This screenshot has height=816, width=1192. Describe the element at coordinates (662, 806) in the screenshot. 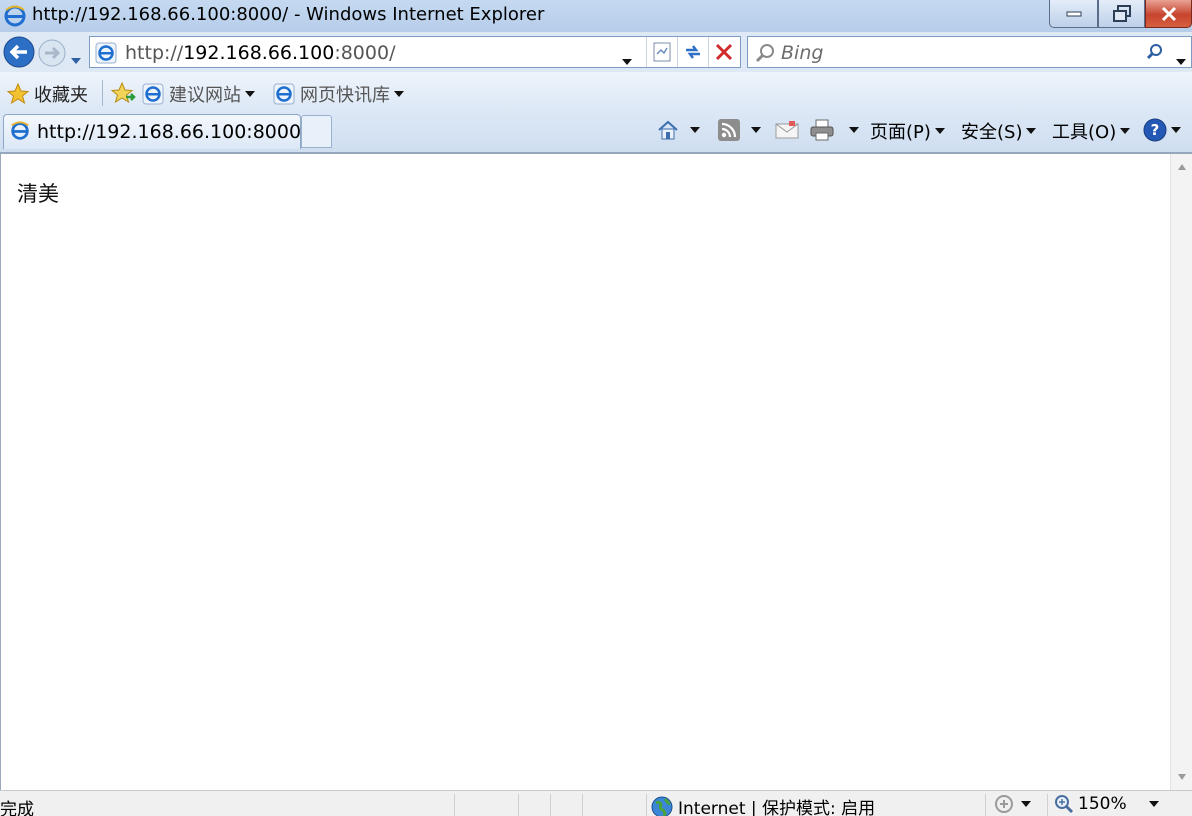

I see `globe-icon` at that location.